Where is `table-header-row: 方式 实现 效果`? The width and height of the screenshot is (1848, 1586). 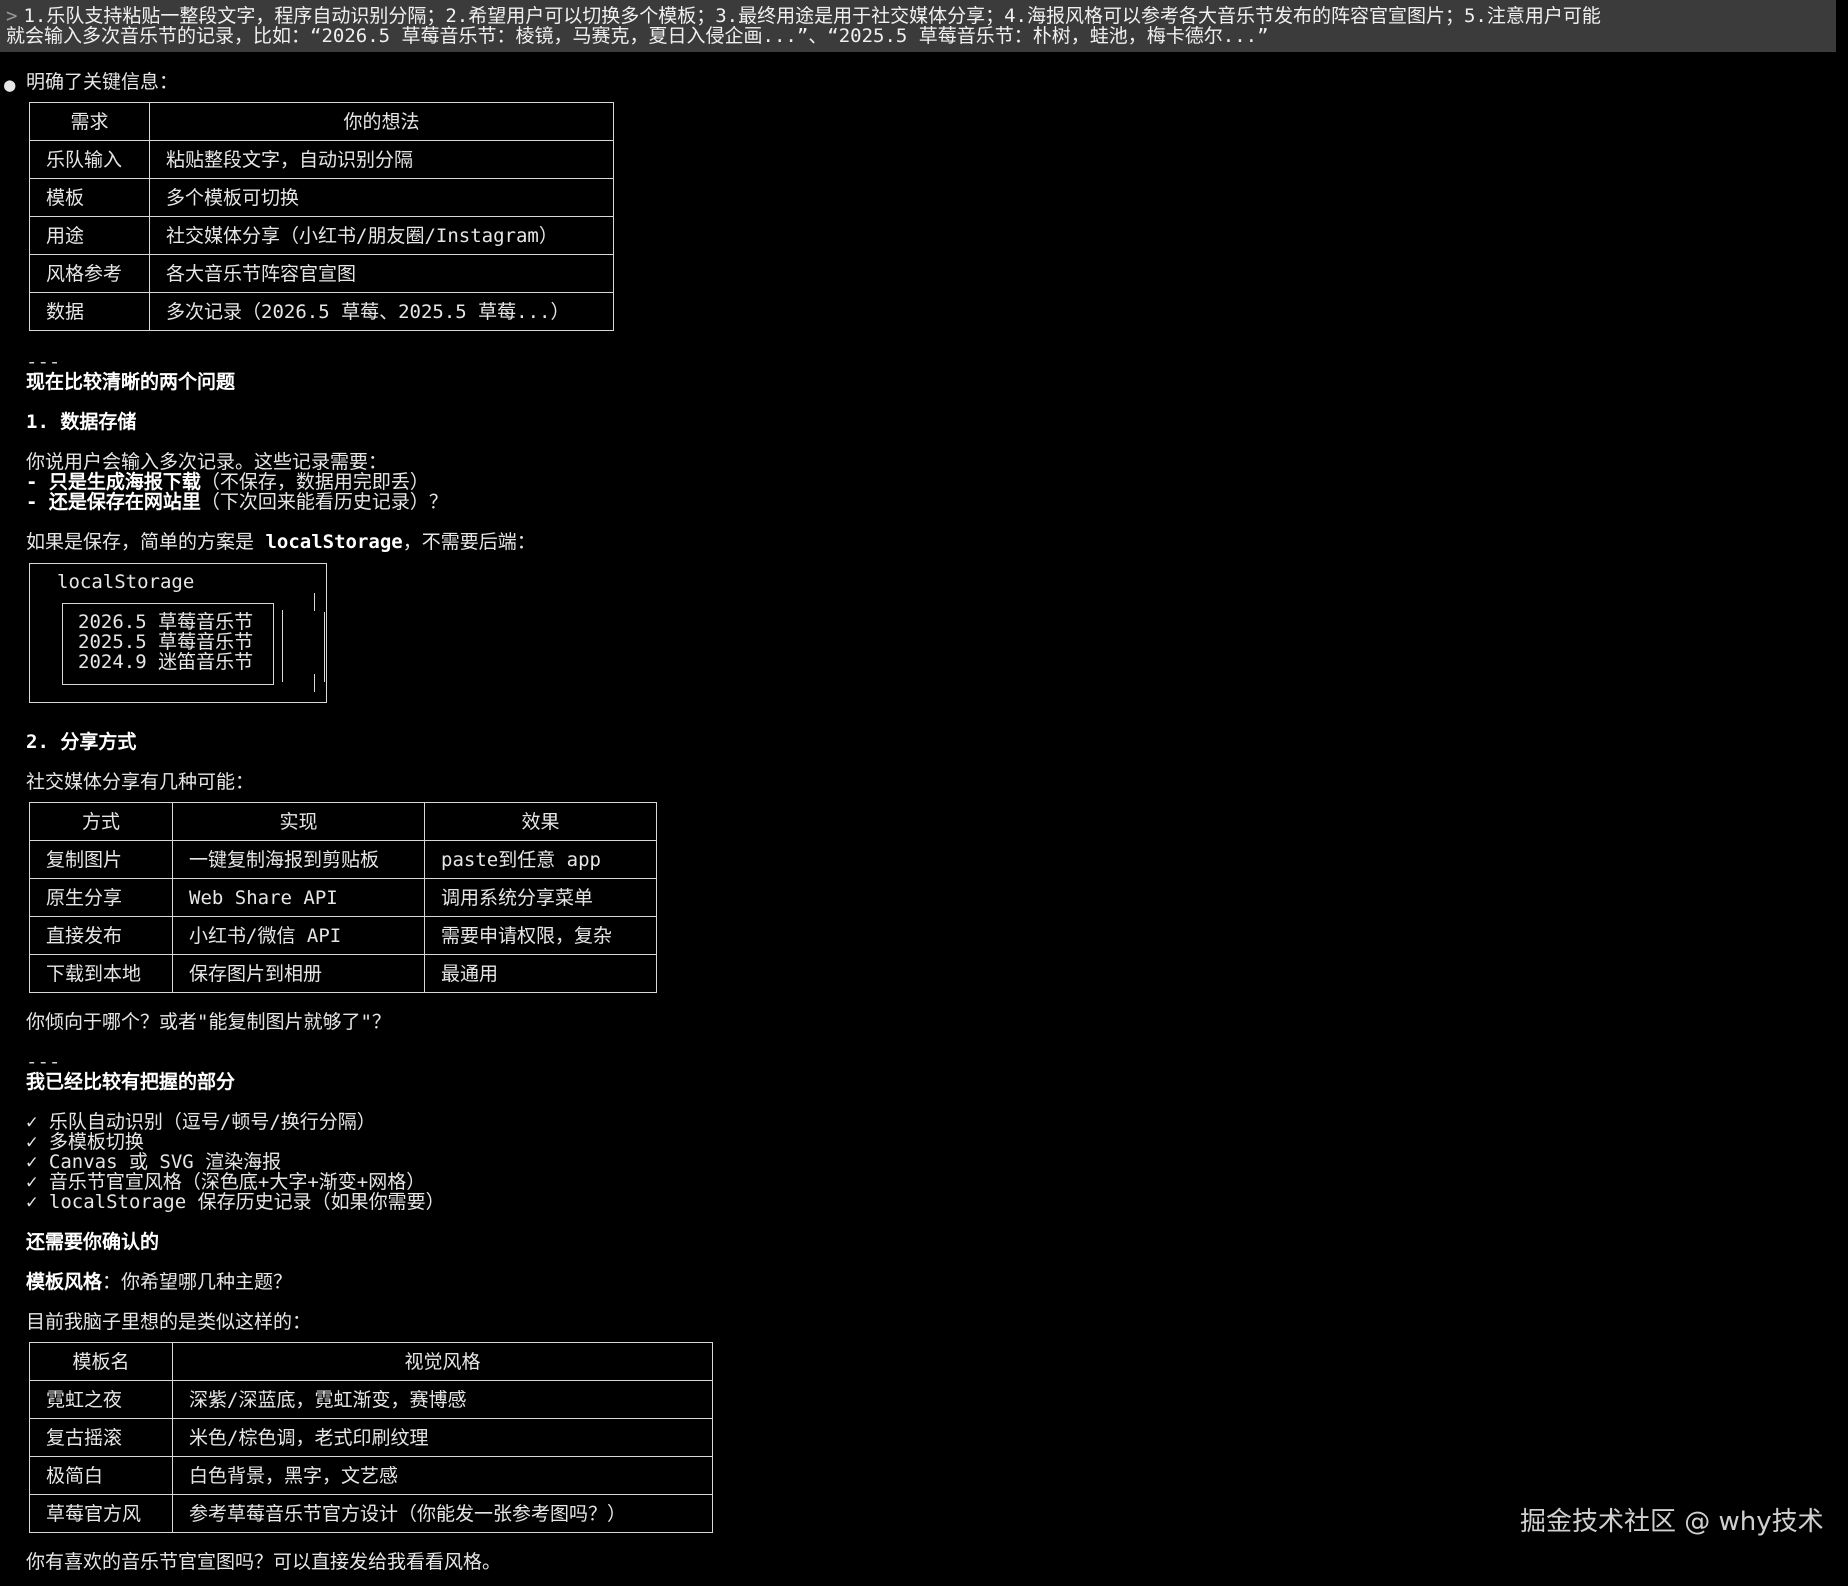 table-header-row: 方式 实现 效果 is located at coordinates (343, 821).